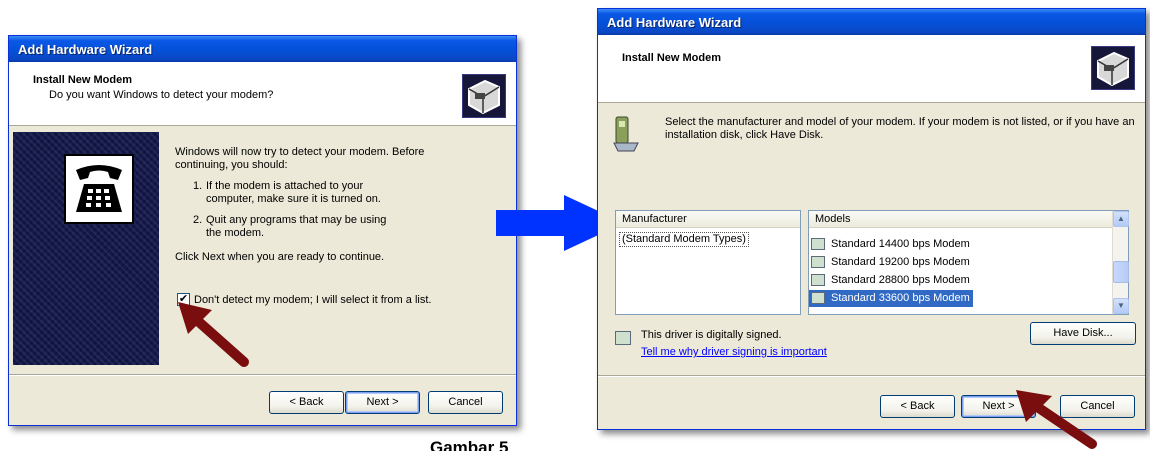 Image resolution: width=1150 pixels, height=451 pixels. Describe the element at coordinates (198, 186) in the screenshot. I see `left-step-1-number: 1.` at that location.